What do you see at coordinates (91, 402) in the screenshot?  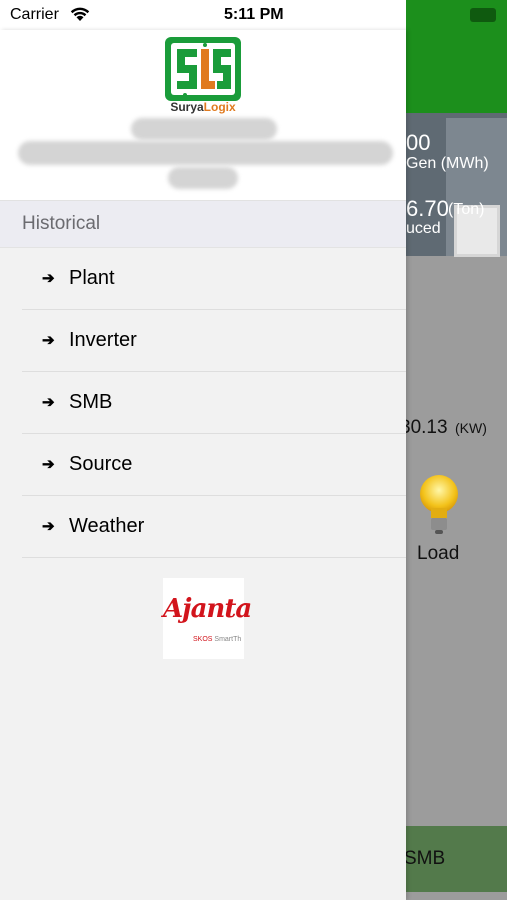 I see `menu-item-label: SMB` at bounding box center [91, 402].